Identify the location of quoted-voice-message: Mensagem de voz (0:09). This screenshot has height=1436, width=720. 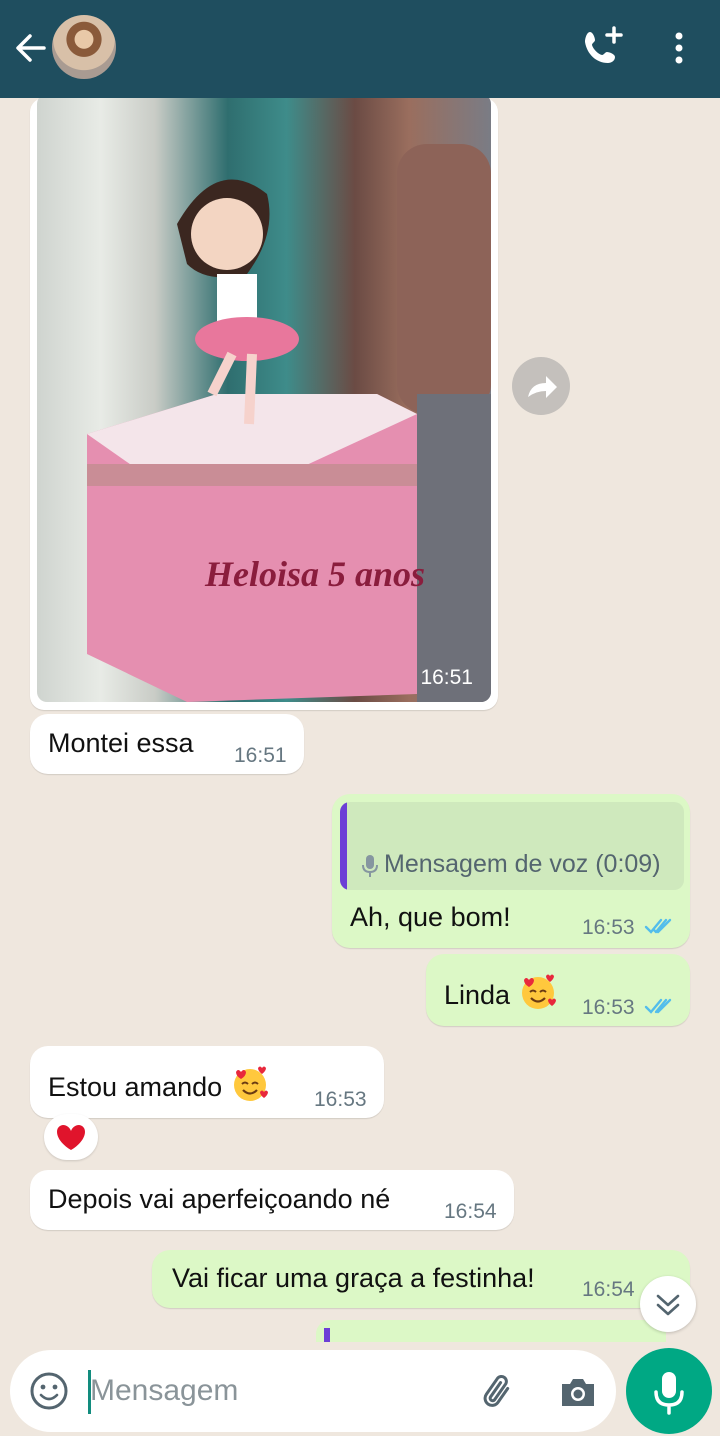
(512, 846).